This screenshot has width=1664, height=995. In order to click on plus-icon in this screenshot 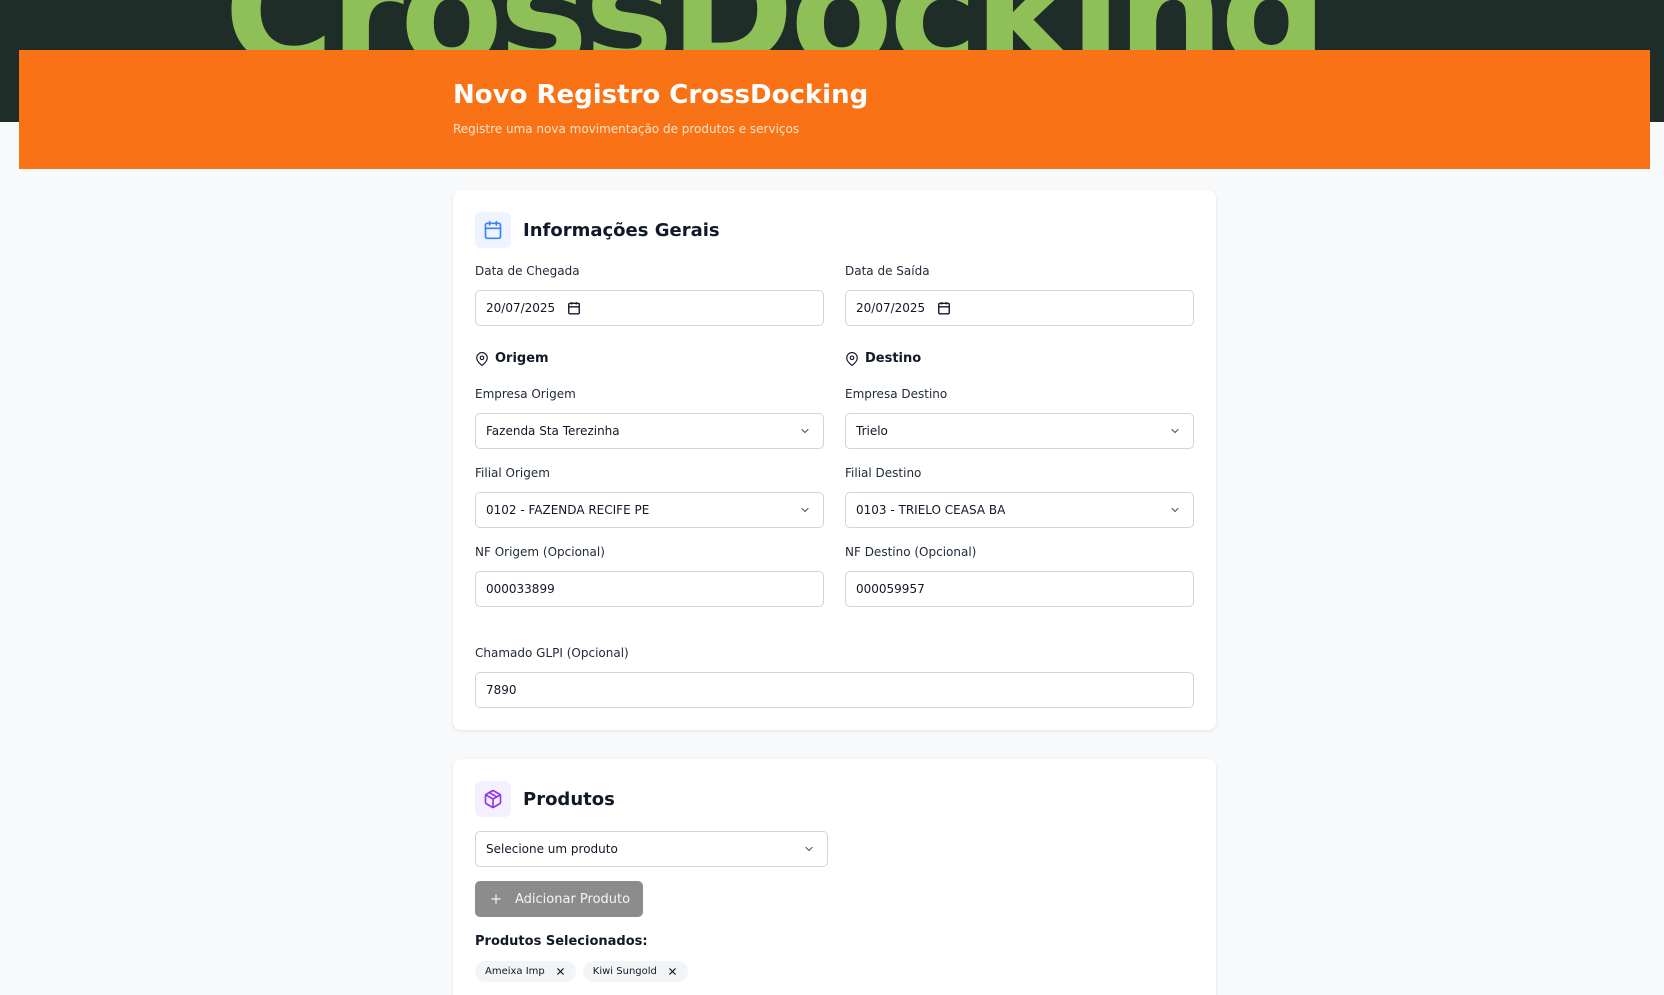, I will do `click(496, 899)`.